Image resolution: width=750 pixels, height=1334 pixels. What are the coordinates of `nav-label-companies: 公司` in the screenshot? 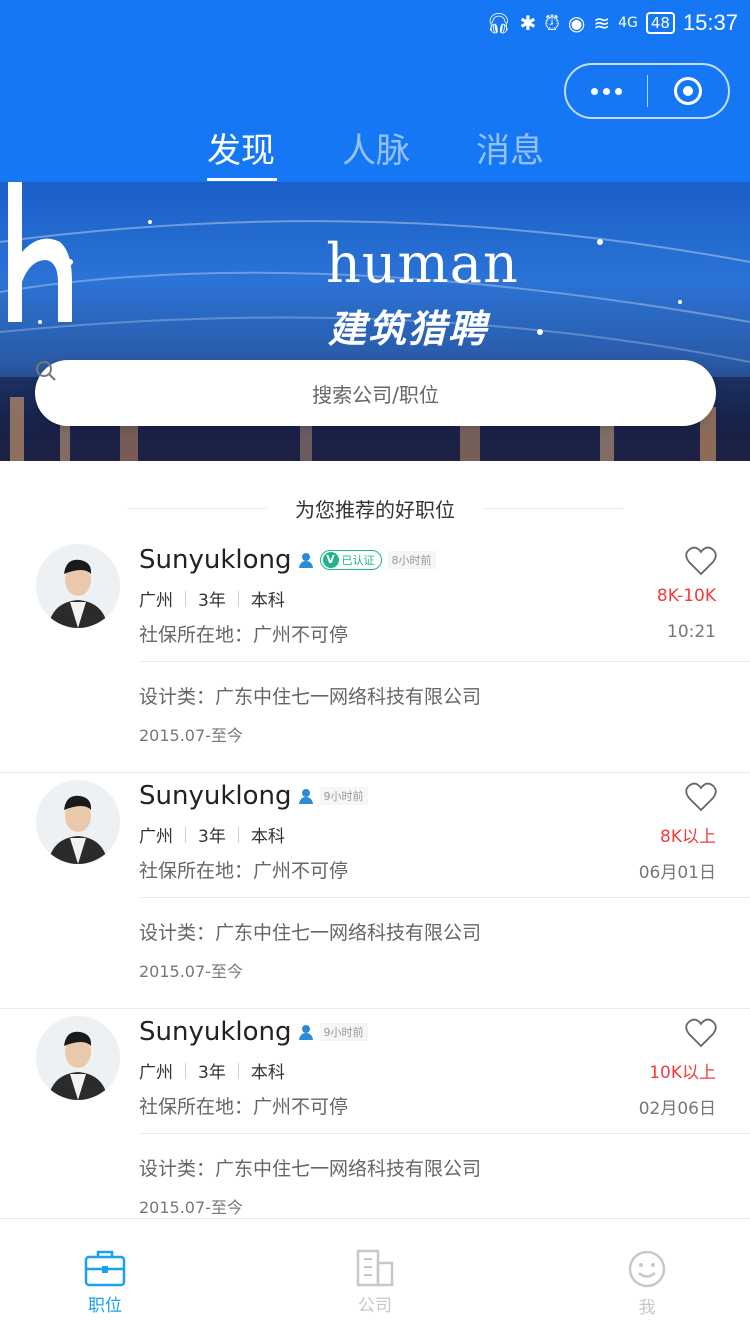 It's located at (375, 1306).